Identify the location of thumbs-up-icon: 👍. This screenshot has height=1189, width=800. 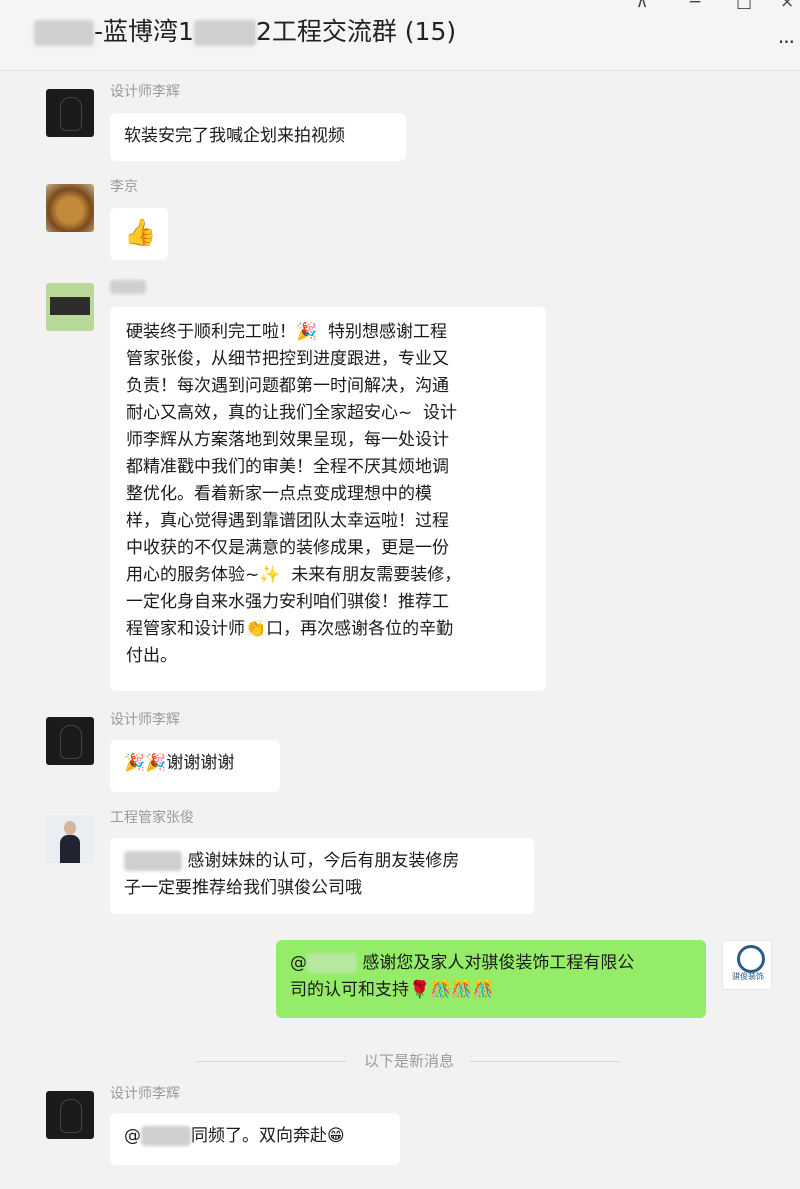
(140, 233).